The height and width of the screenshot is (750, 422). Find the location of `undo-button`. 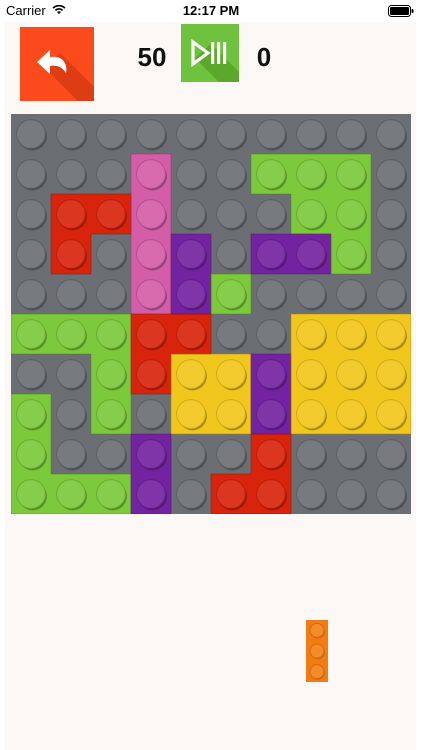

undo-button is located at coordinates (57, 64).